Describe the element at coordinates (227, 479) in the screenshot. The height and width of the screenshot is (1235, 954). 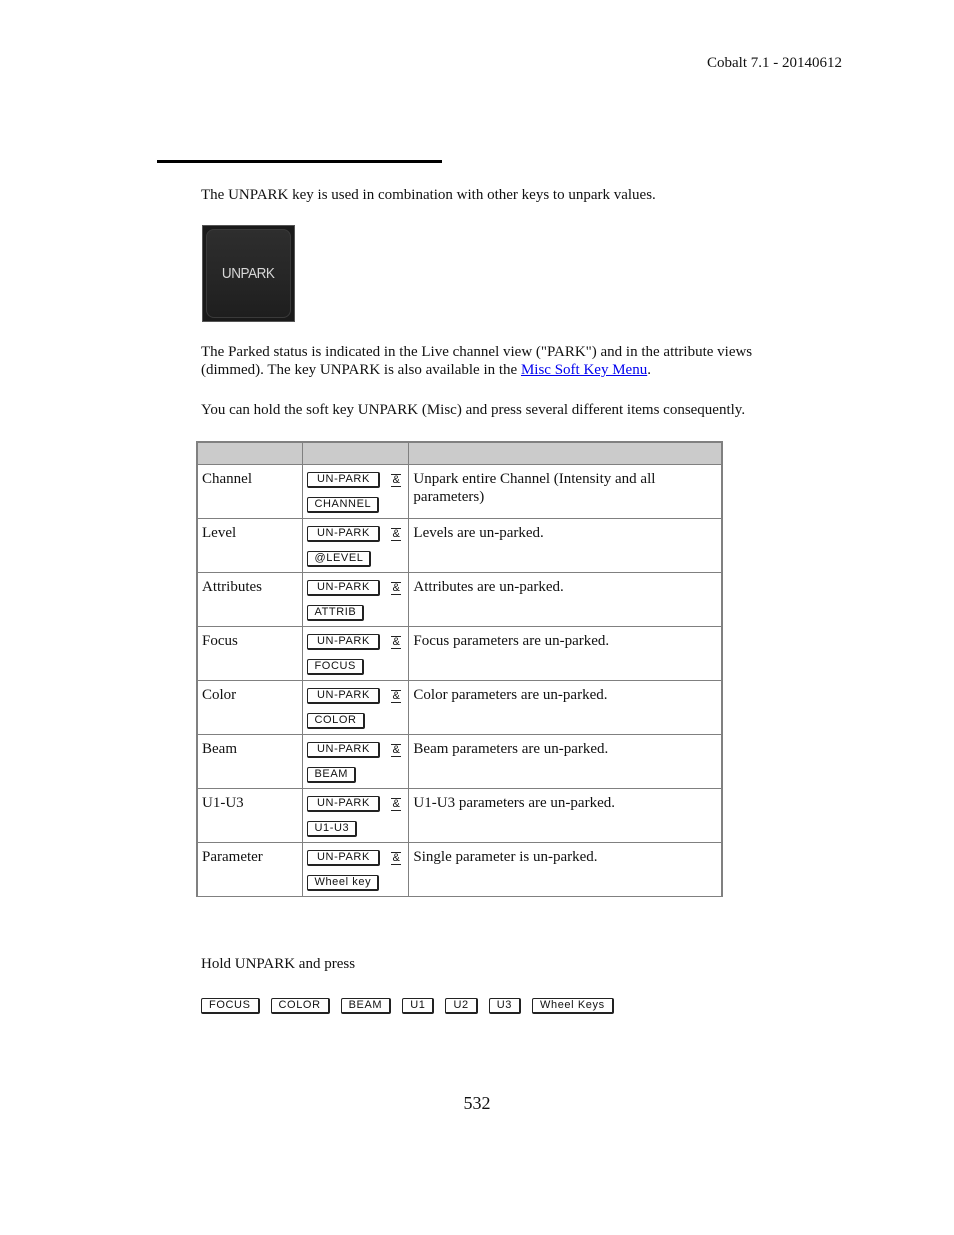
I see `item-label: Channel` at that location.